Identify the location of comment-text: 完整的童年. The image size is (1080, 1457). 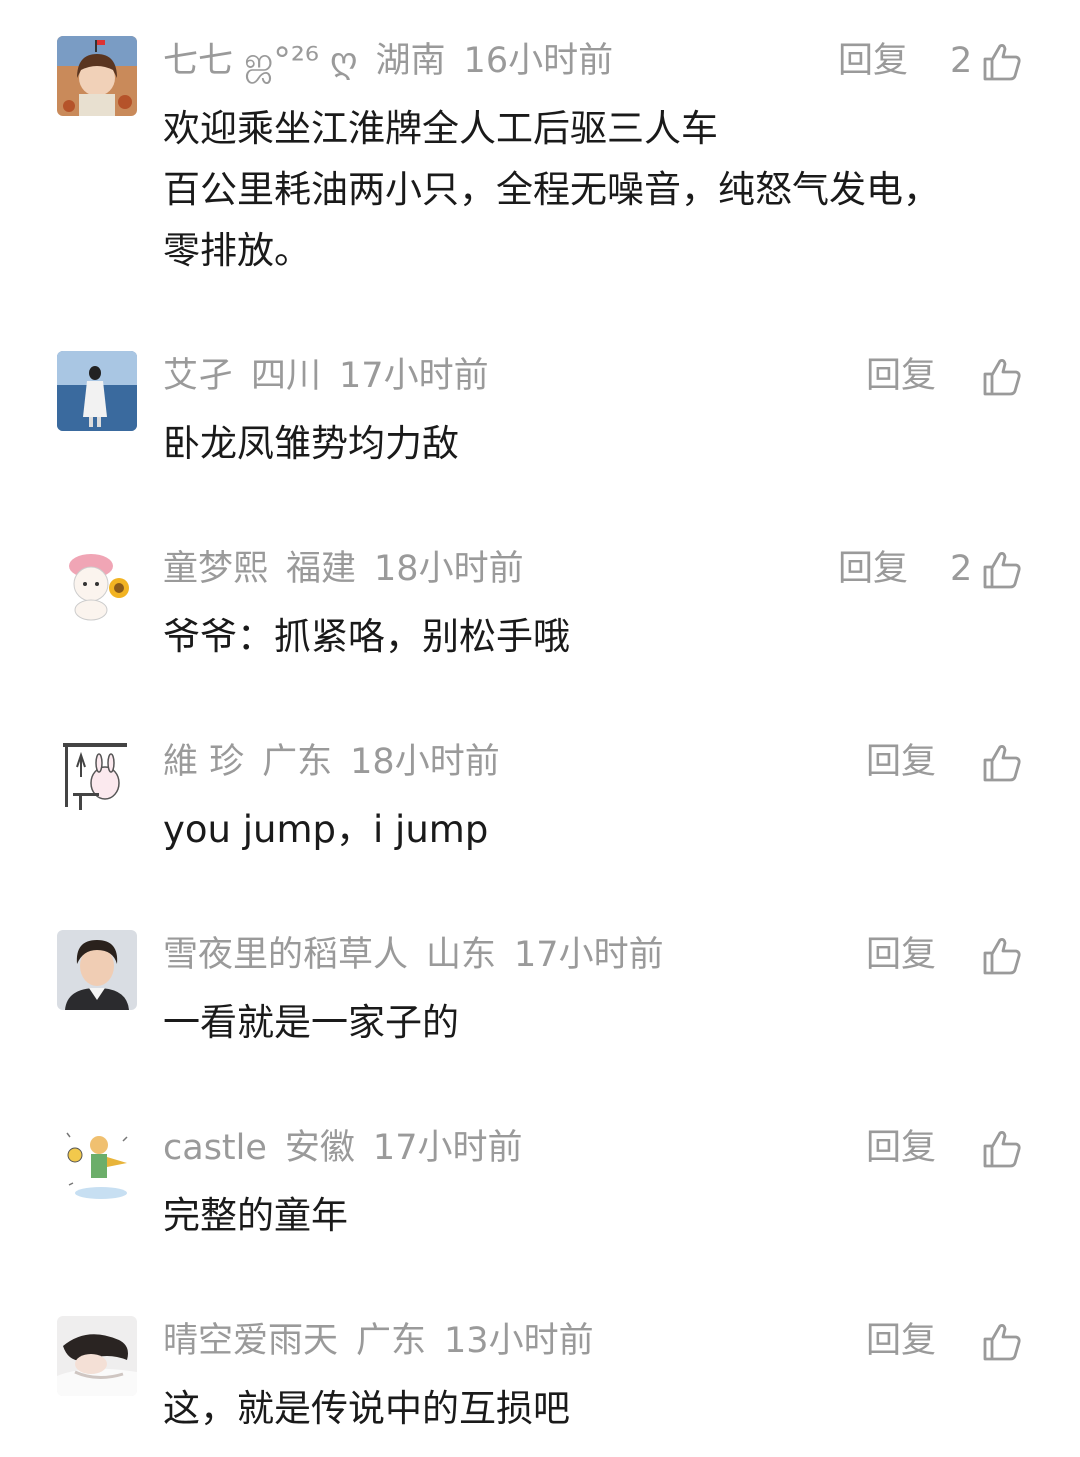
(255, 1215).